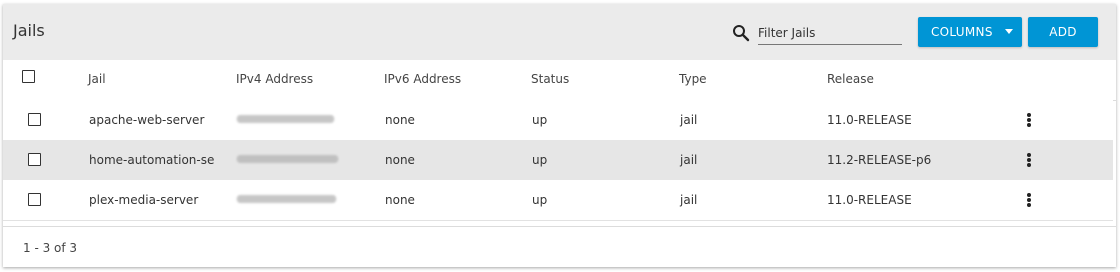  What do you see at coordinates (830, 33) in the screenshot?
I see `filter-jails-input` at bounding box center [830, 33].